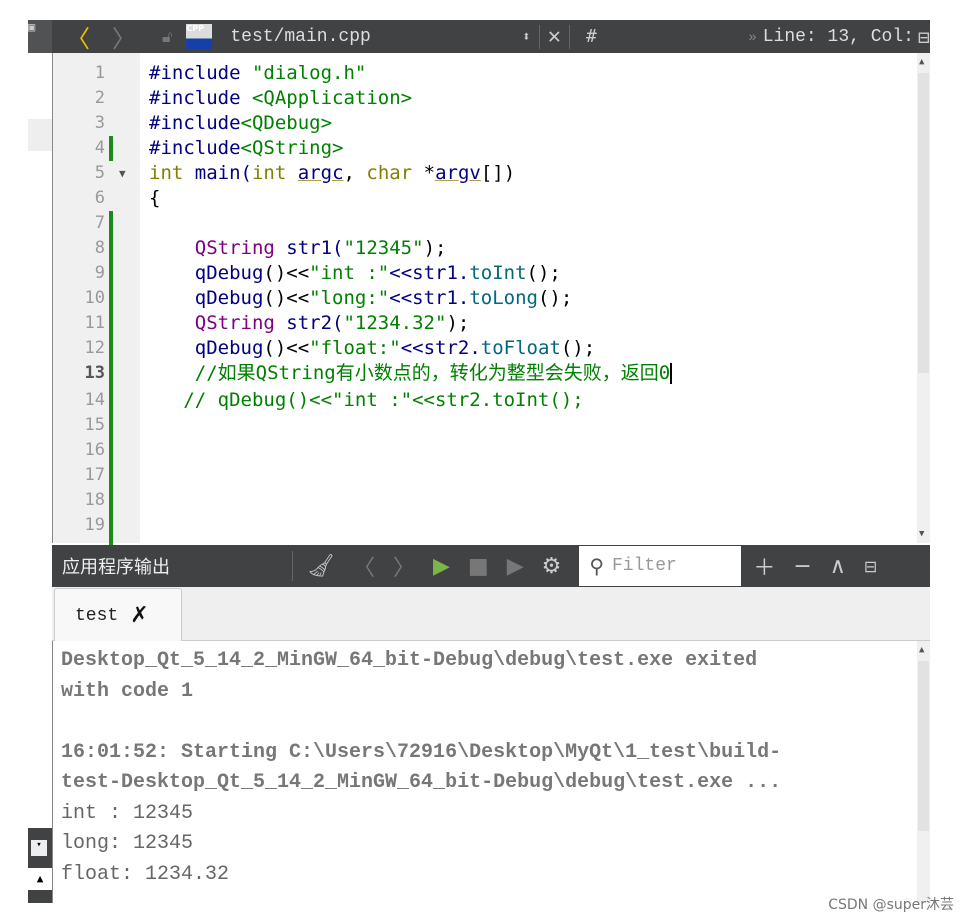  I want to click on panel-icon: ▾, so click(39, 848).